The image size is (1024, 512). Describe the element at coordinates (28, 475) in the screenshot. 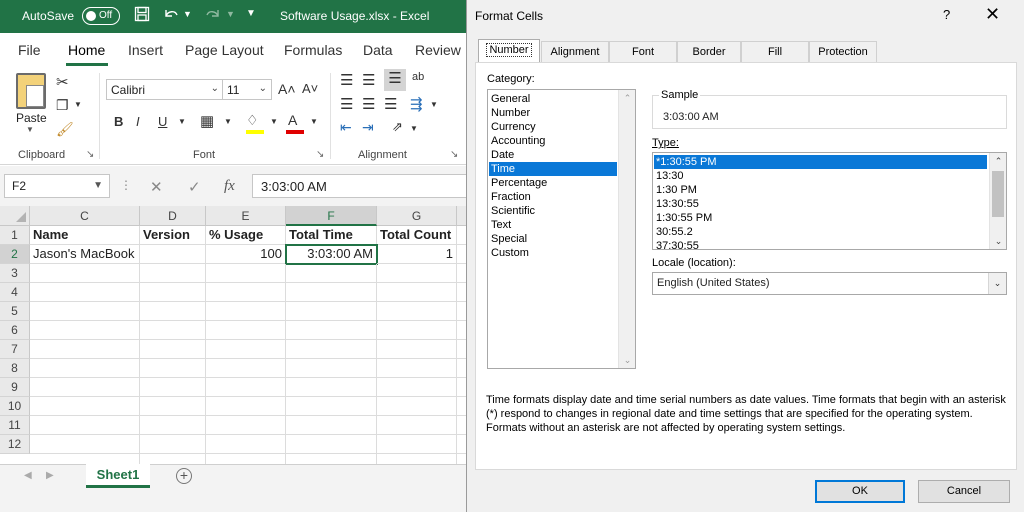

I see `scroll-tabs-left-icon: ◀` at that location.